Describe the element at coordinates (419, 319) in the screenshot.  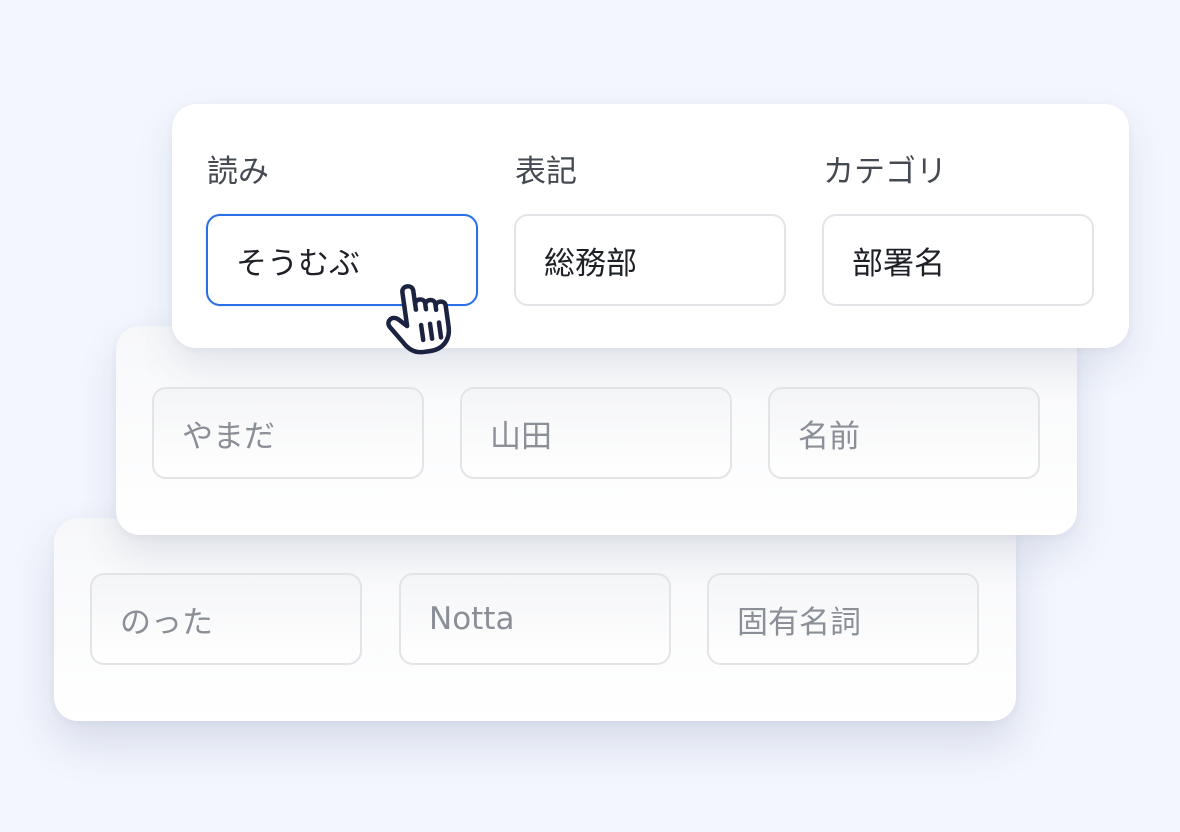
I see `hand-pointer-icon` at that location.